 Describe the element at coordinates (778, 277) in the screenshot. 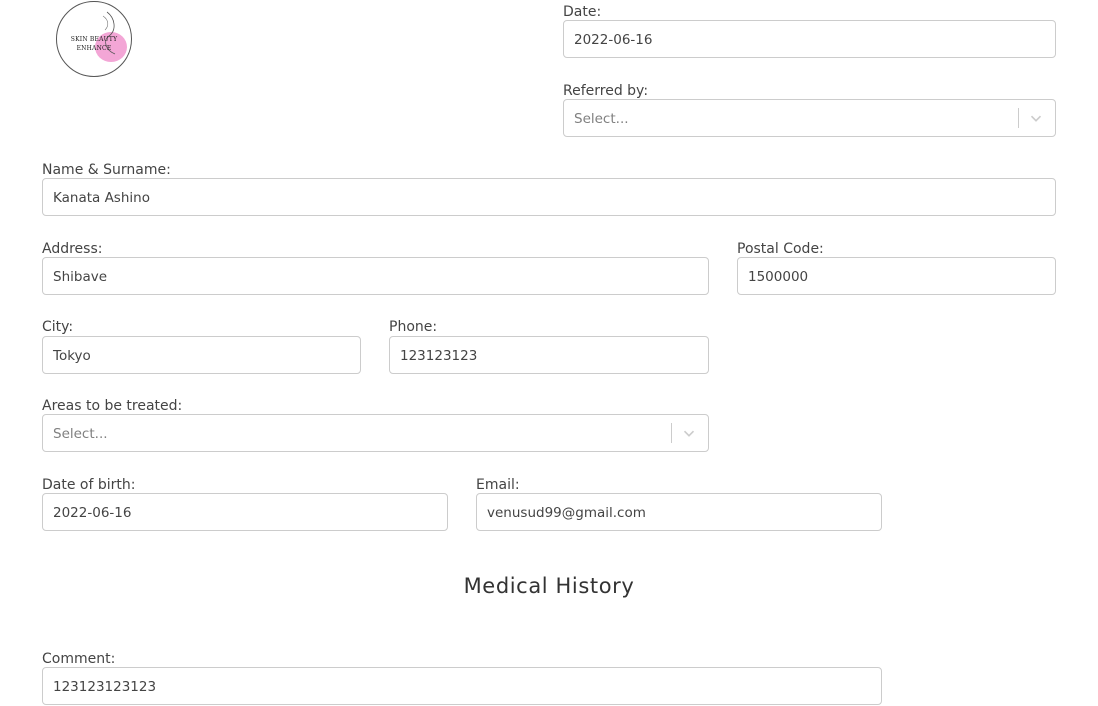

I see `postal-code-value: 1500000` at that location.